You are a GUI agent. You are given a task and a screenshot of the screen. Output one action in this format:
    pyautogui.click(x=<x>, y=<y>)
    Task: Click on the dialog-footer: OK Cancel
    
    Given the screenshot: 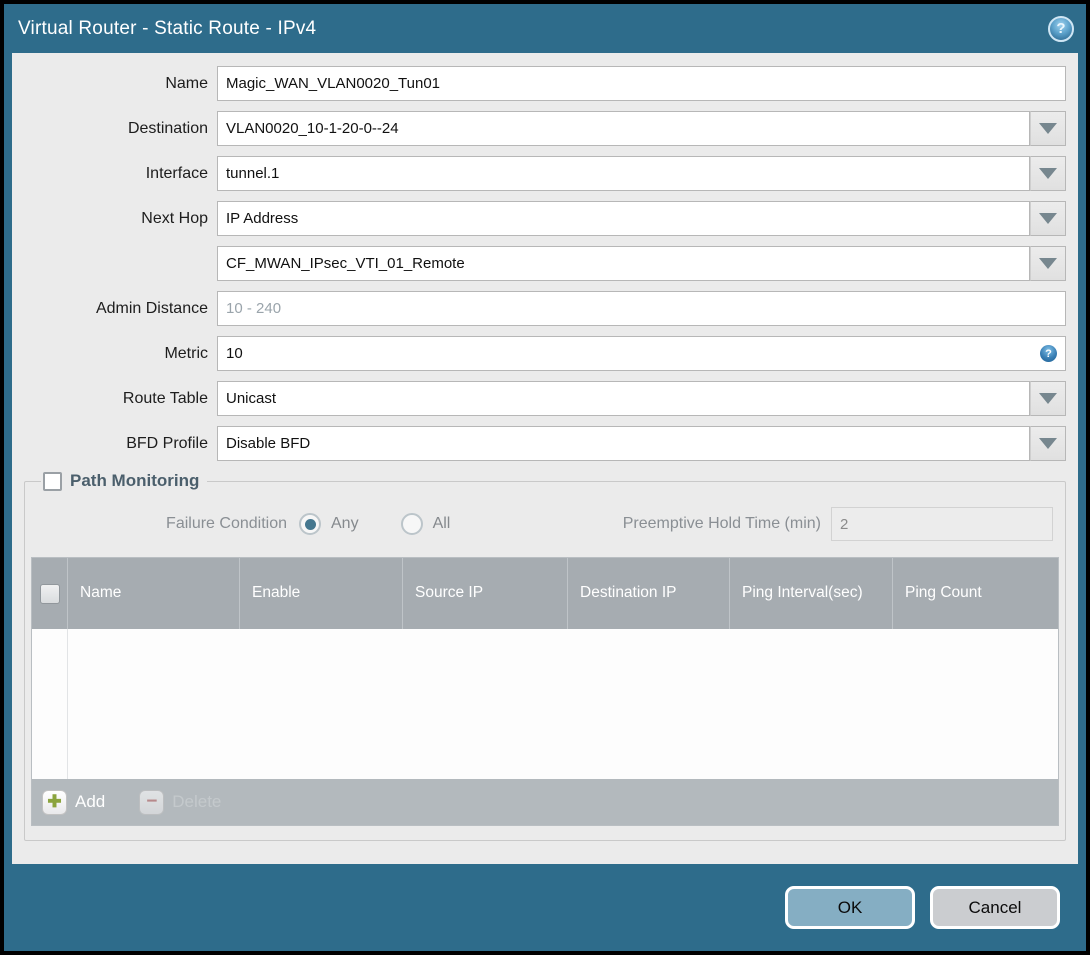 What is the action you would take?
    pyautogui.click(x=545, y=907)
    